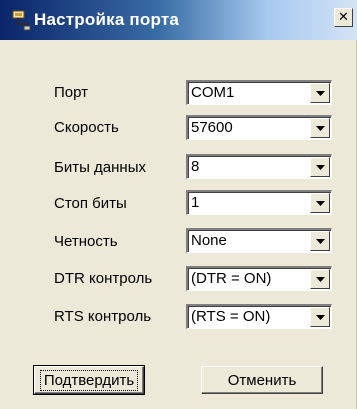 The width and height of the screenshot is (357, 409). What do you see at coordinates (259, 202) in the screenshot?
I see `stop-bits-select: 1` at bounding box center [259, 202].